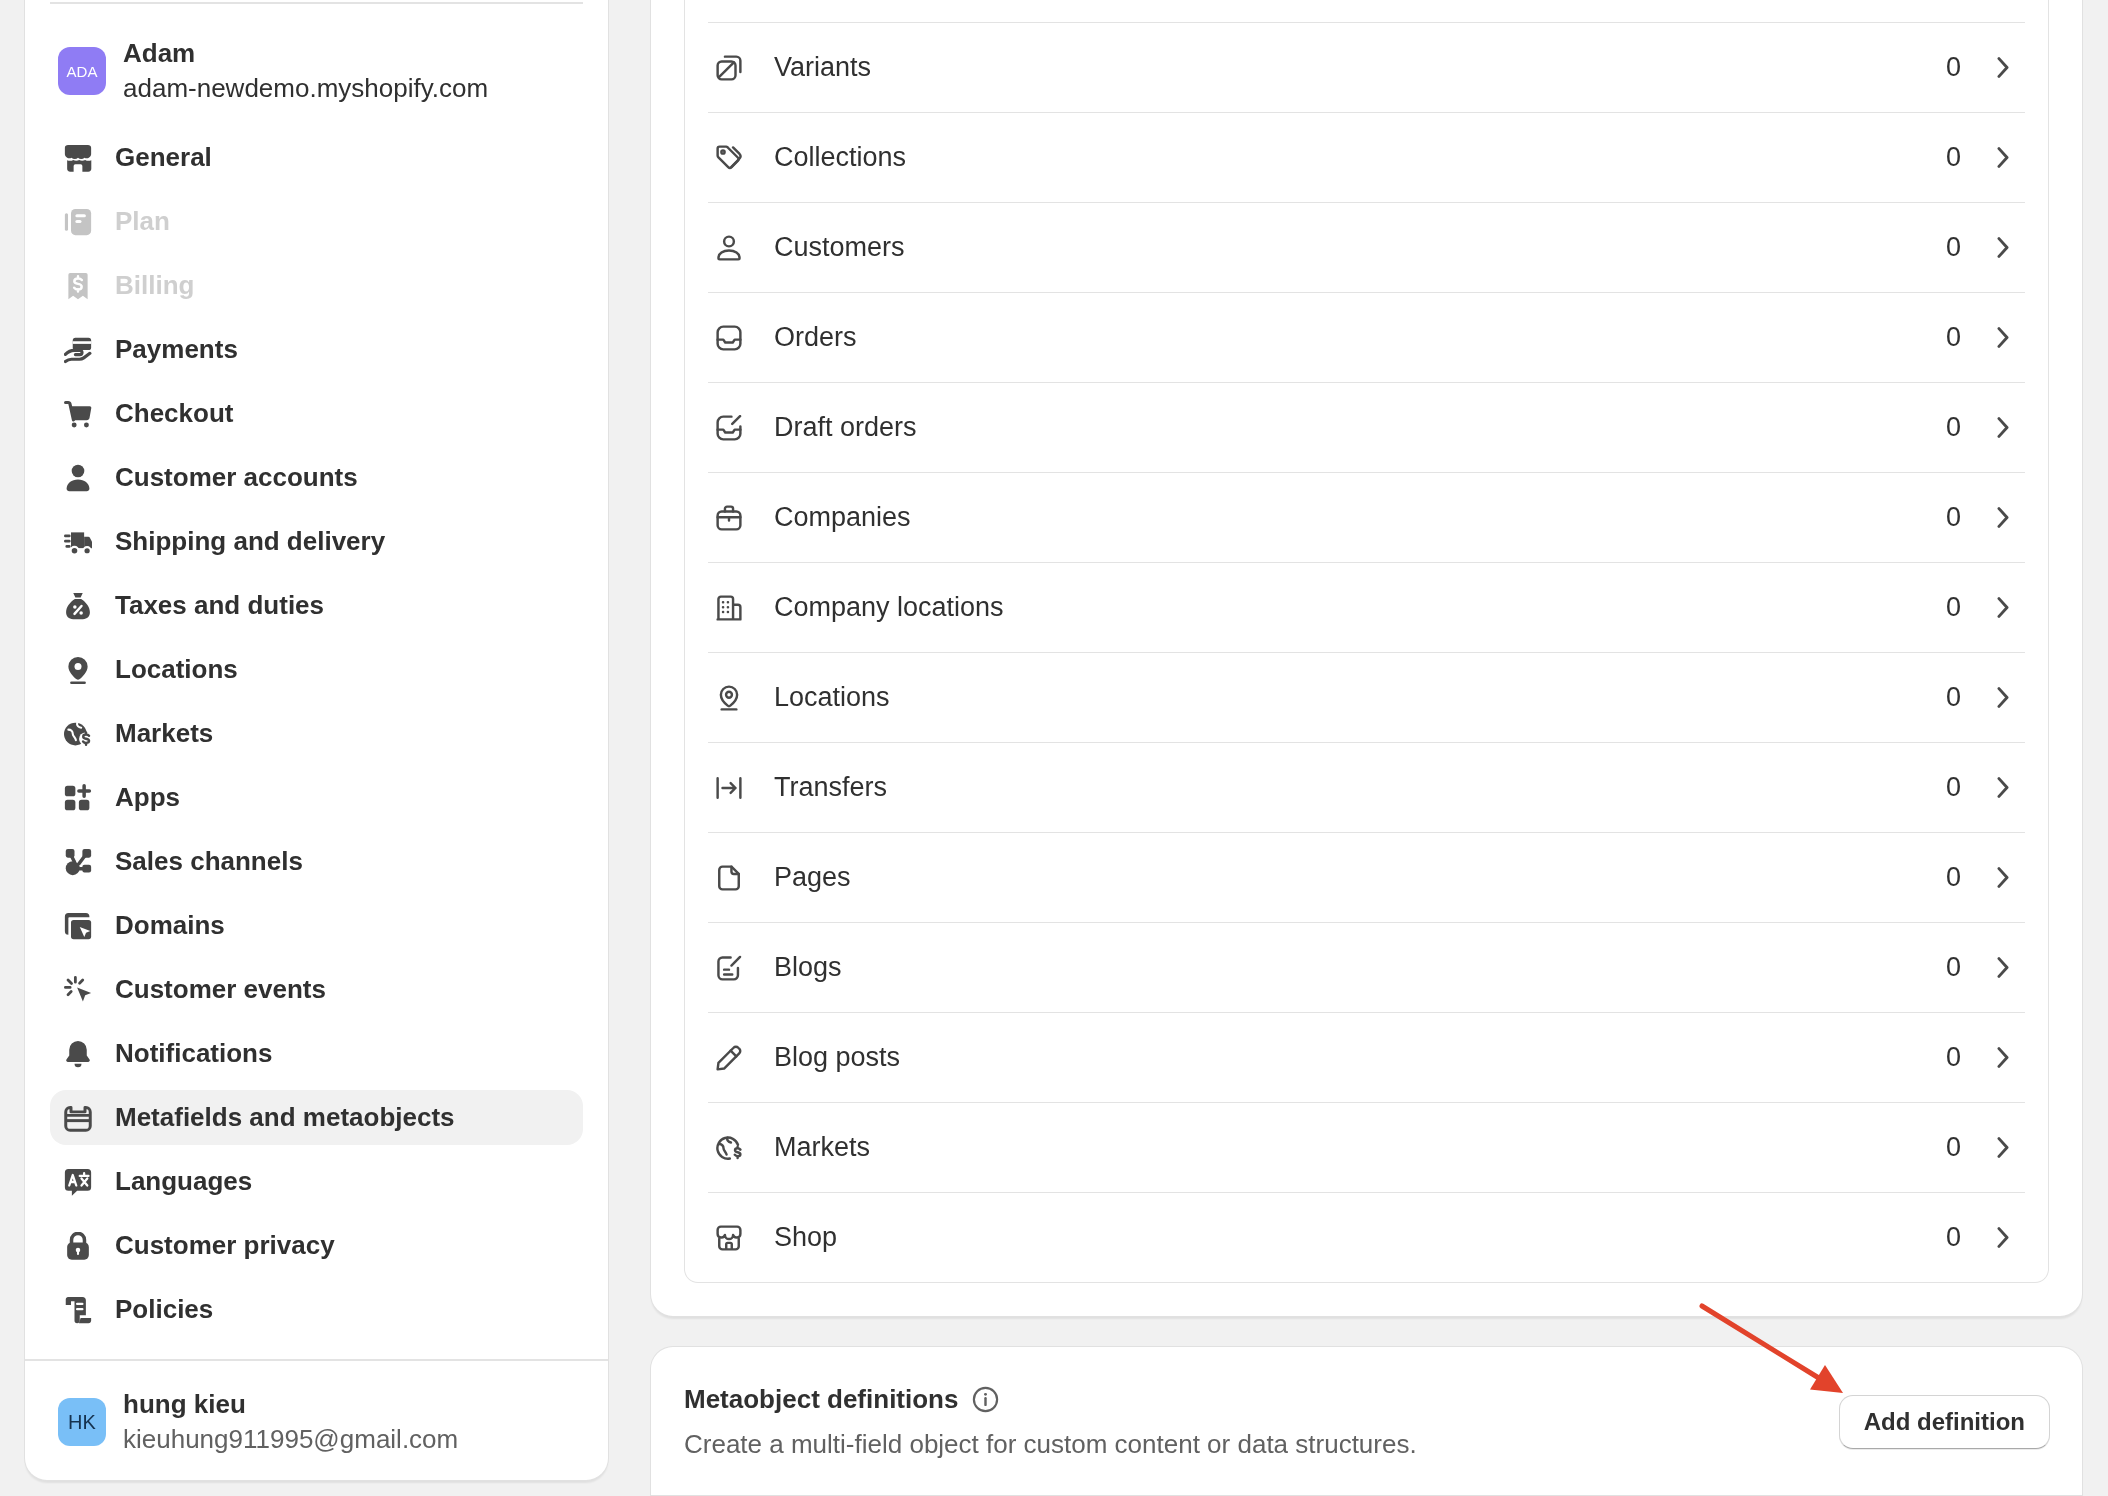 Image resolution: width=2108 pixels, height=1496 pixels. I want to click on page-icon, so click(729, 877).